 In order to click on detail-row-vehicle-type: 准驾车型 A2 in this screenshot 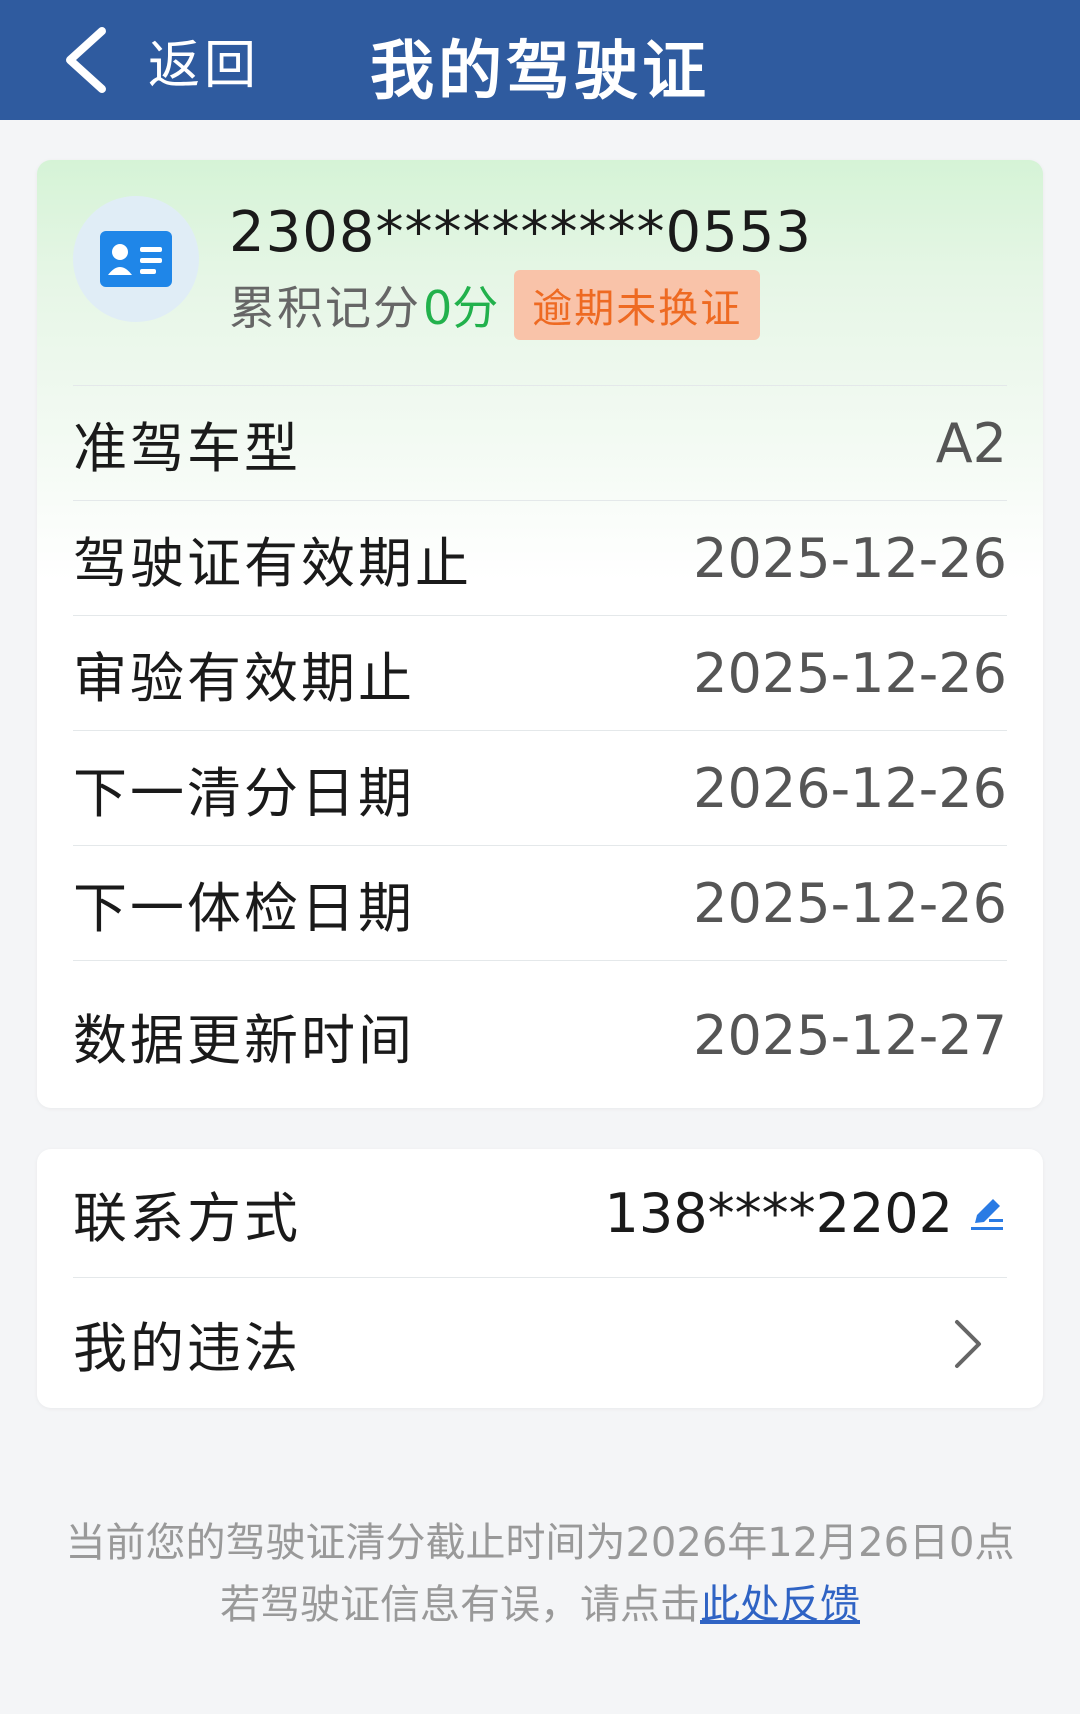, I will do `click(540, 443)`.